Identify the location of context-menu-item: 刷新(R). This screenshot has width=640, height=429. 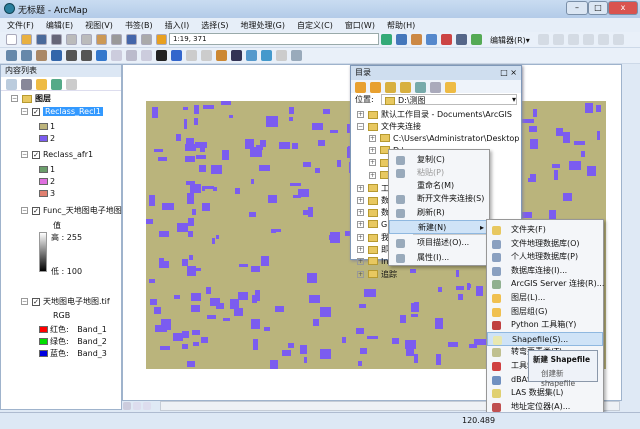
(439, 213).